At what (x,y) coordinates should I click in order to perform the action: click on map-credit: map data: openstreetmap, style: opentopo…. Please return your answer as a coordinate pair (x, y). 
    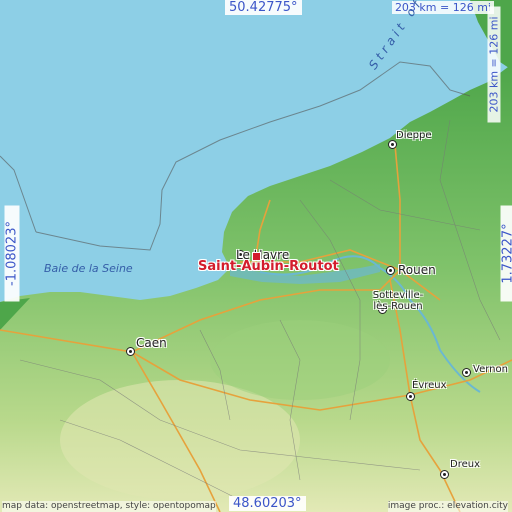
    Looking at the image, I should click on (109, 506).